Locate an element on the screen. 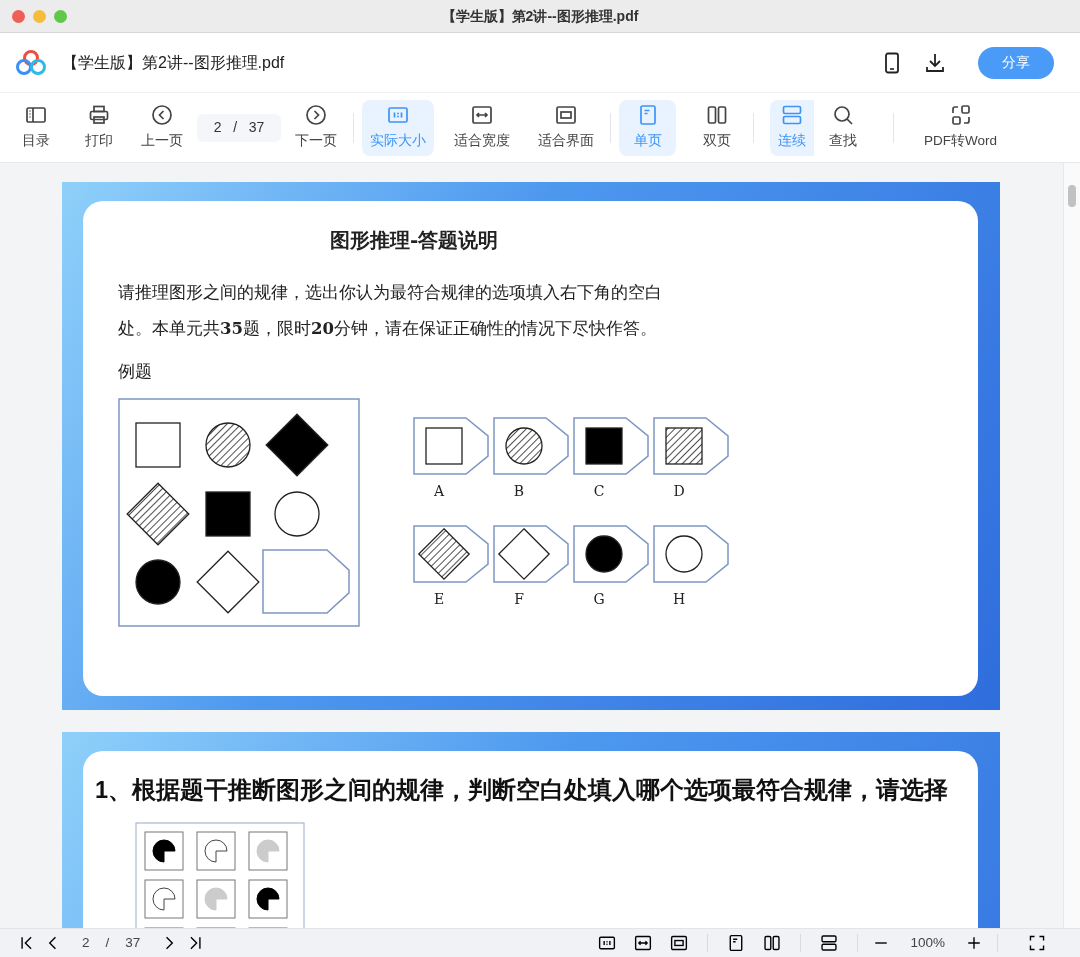  next-page-icon is located at coordinates (316, 114).